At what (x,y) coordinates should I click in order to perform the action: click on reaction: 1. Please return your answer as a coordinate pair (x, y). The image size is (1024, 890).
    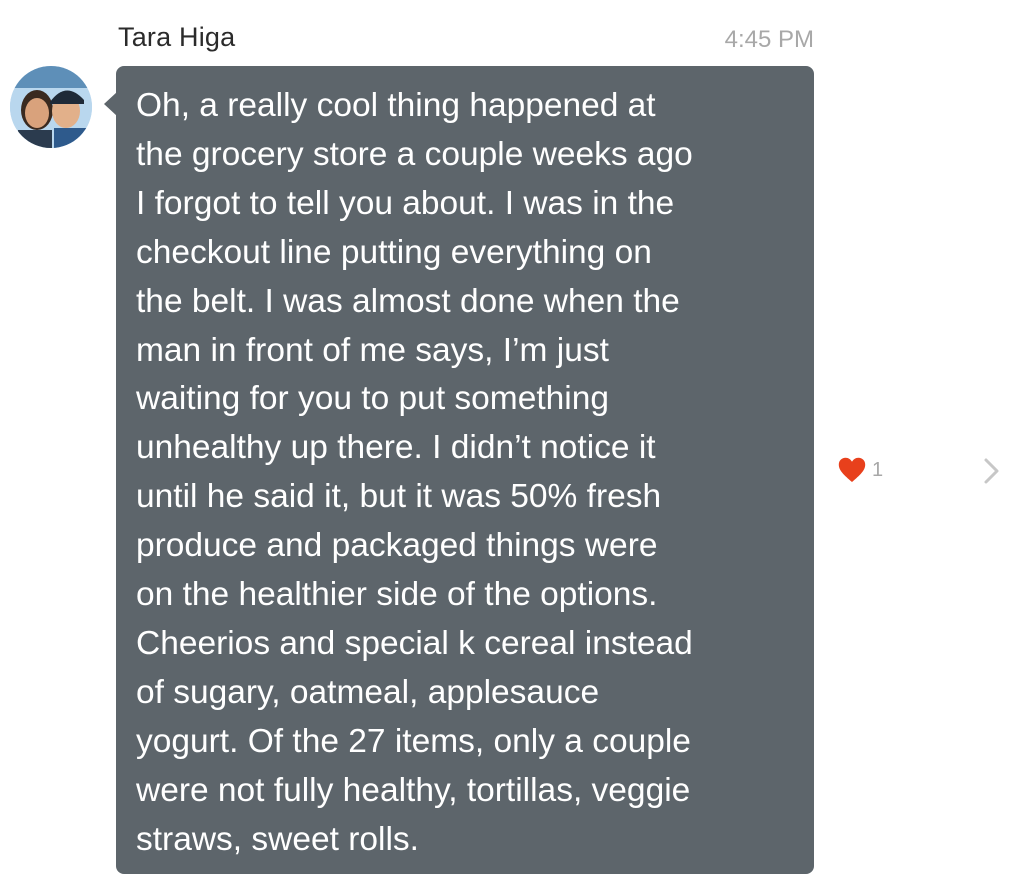
    Looking at the image, I should click on (860, 470).